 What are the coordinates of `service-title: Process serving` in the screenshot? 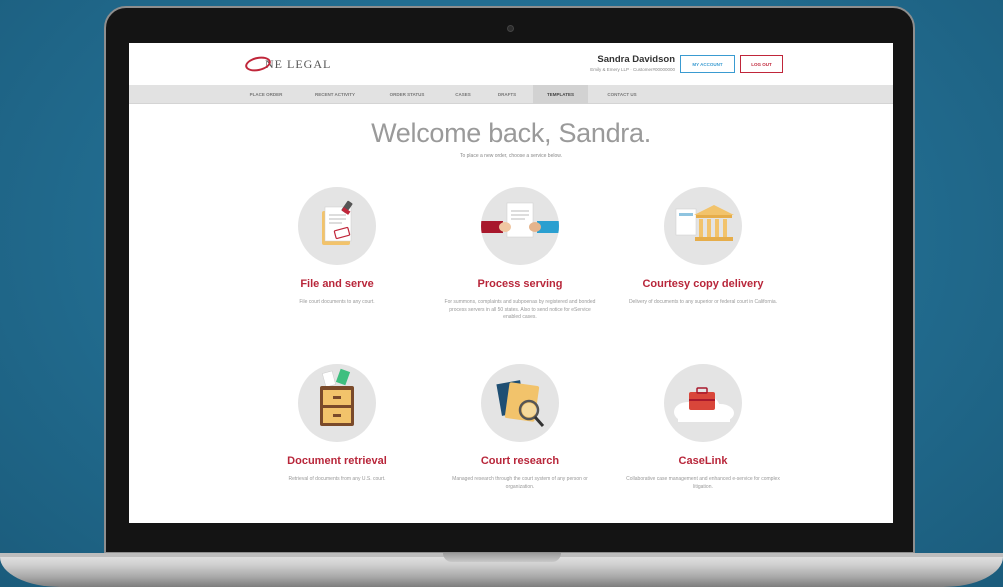 It's located at (520, 284).